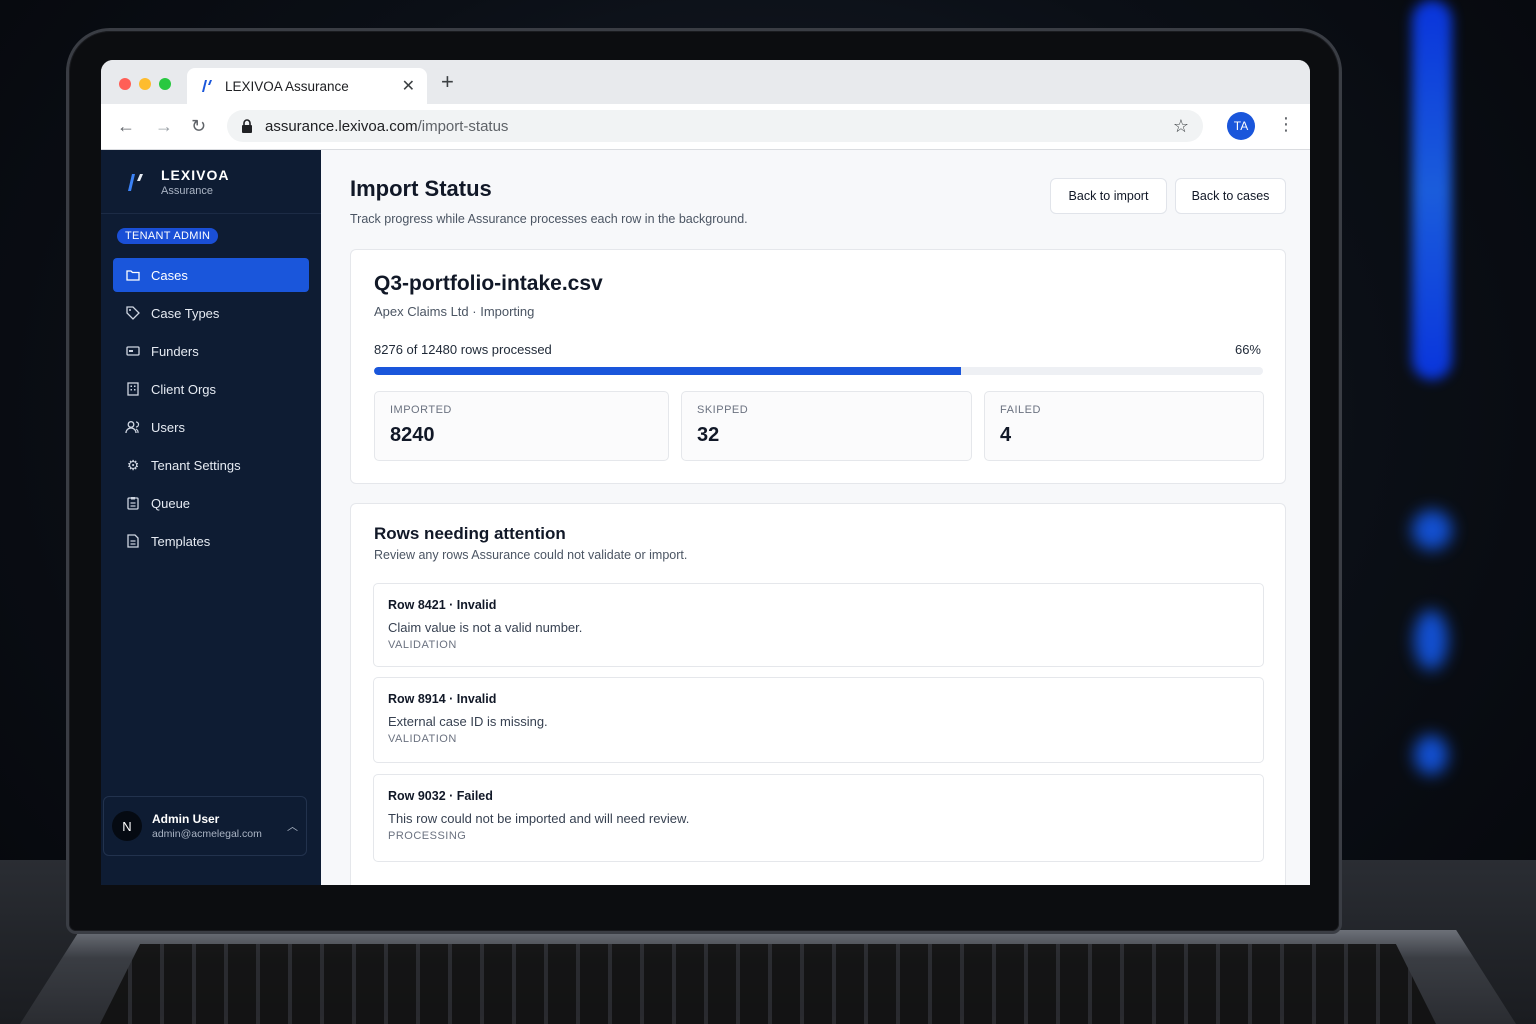 The image size is (1536, 1024). What do you see at coordinates (826, 426) in the screenshot?
I see `stat-skipped: SKIPPED 32` at bounding box center [826, 426].